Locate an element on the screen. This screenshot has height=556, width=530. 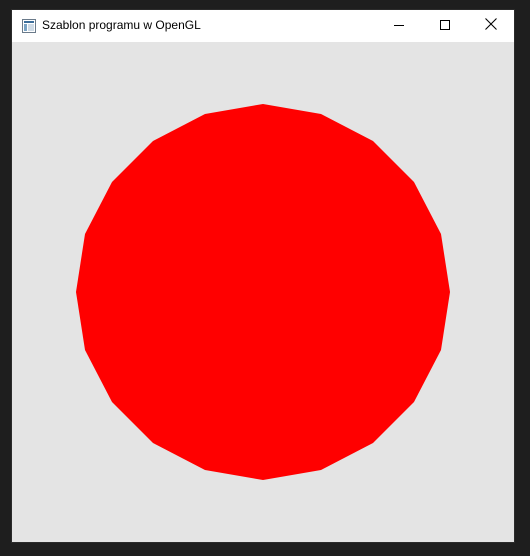
minimize-icon is located at coordinates (399, 26).